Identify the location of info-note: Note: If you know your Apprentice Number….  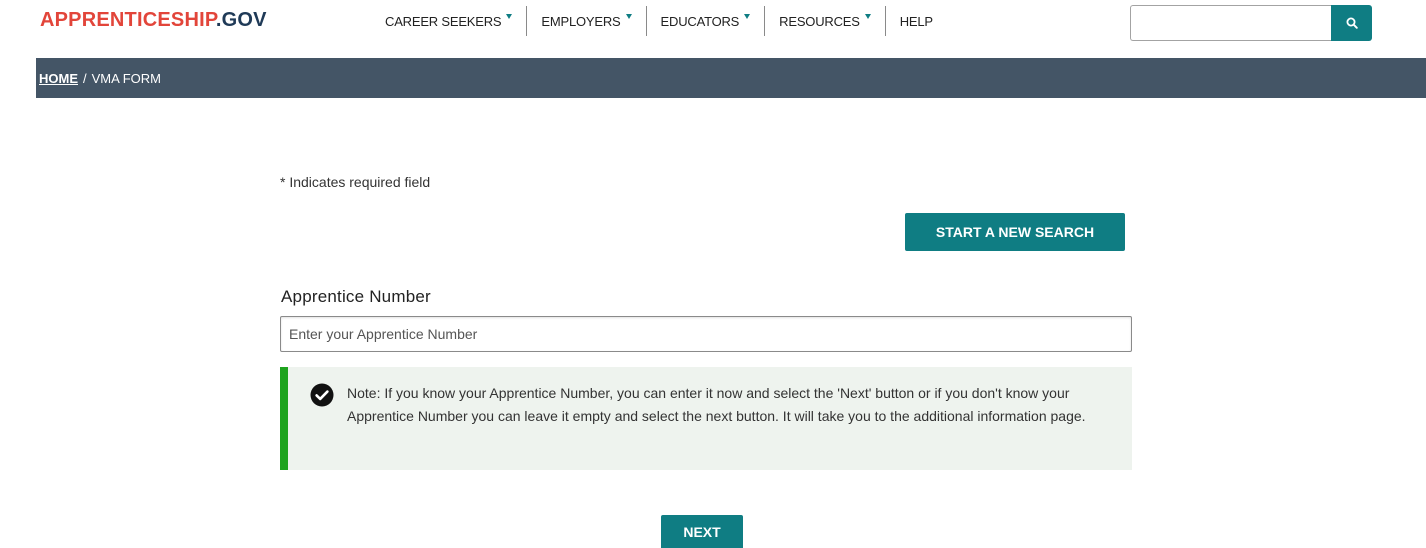
(706, 418).